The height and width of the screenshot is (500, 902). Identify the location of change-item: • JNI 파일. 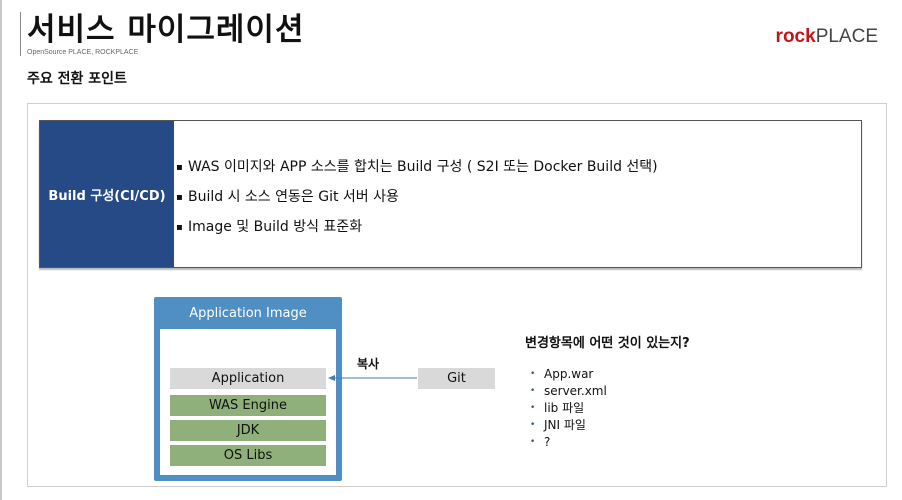
(568, 425).